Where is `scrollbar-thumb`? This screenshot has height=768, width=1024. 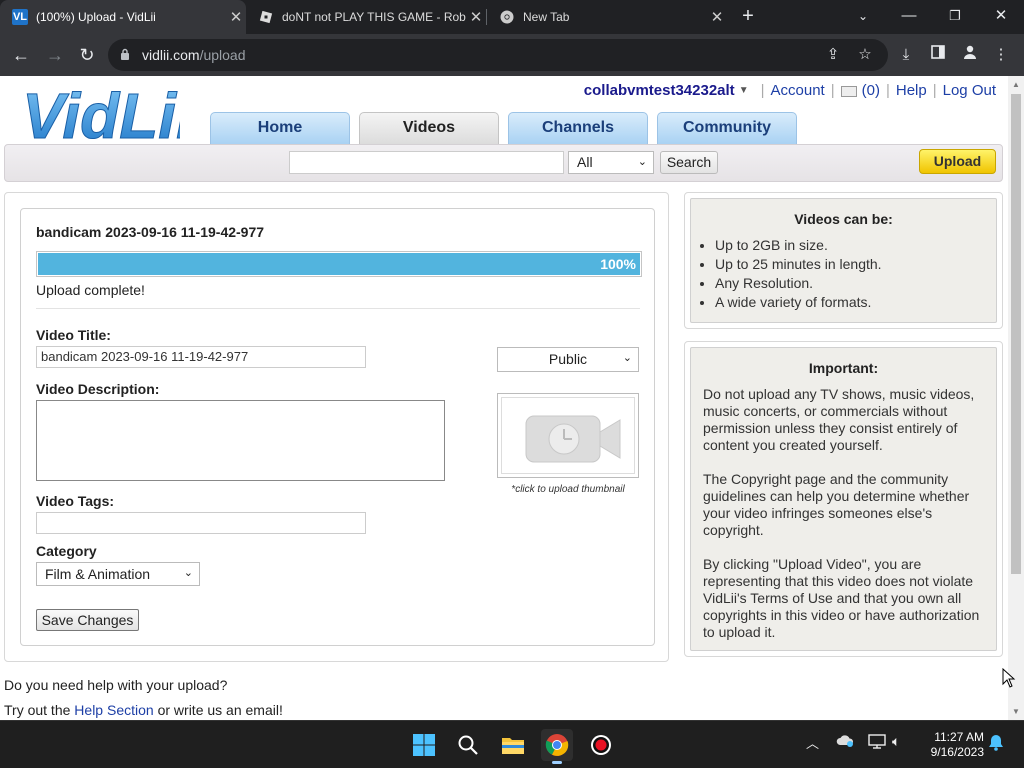 scrollbar-thumb is located at coordinates (1016, 334).